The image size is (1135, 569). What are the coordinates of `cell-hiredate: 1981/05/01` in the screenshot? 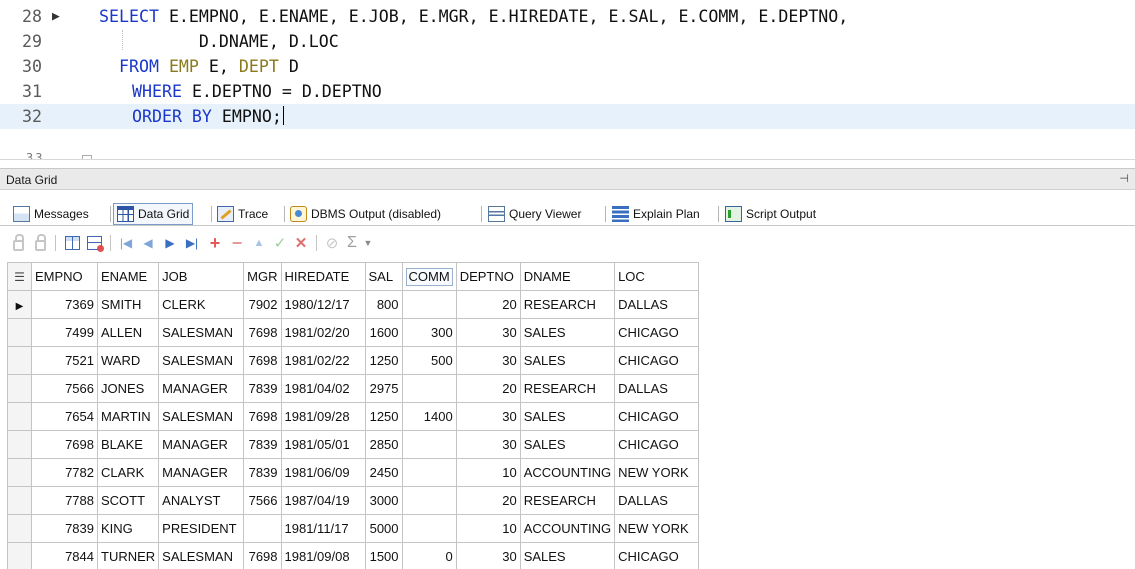 It's located at (323, 444).